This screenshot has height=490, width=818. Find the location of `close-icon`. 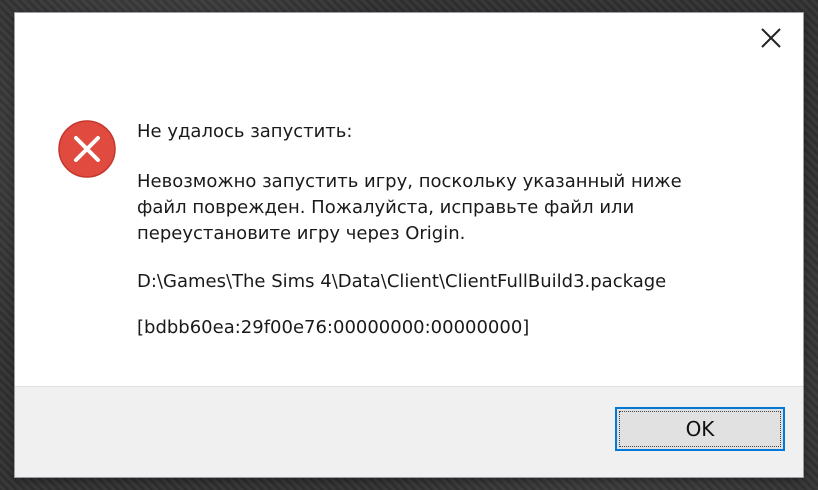

close-icon is located at coordinates (771, 38).